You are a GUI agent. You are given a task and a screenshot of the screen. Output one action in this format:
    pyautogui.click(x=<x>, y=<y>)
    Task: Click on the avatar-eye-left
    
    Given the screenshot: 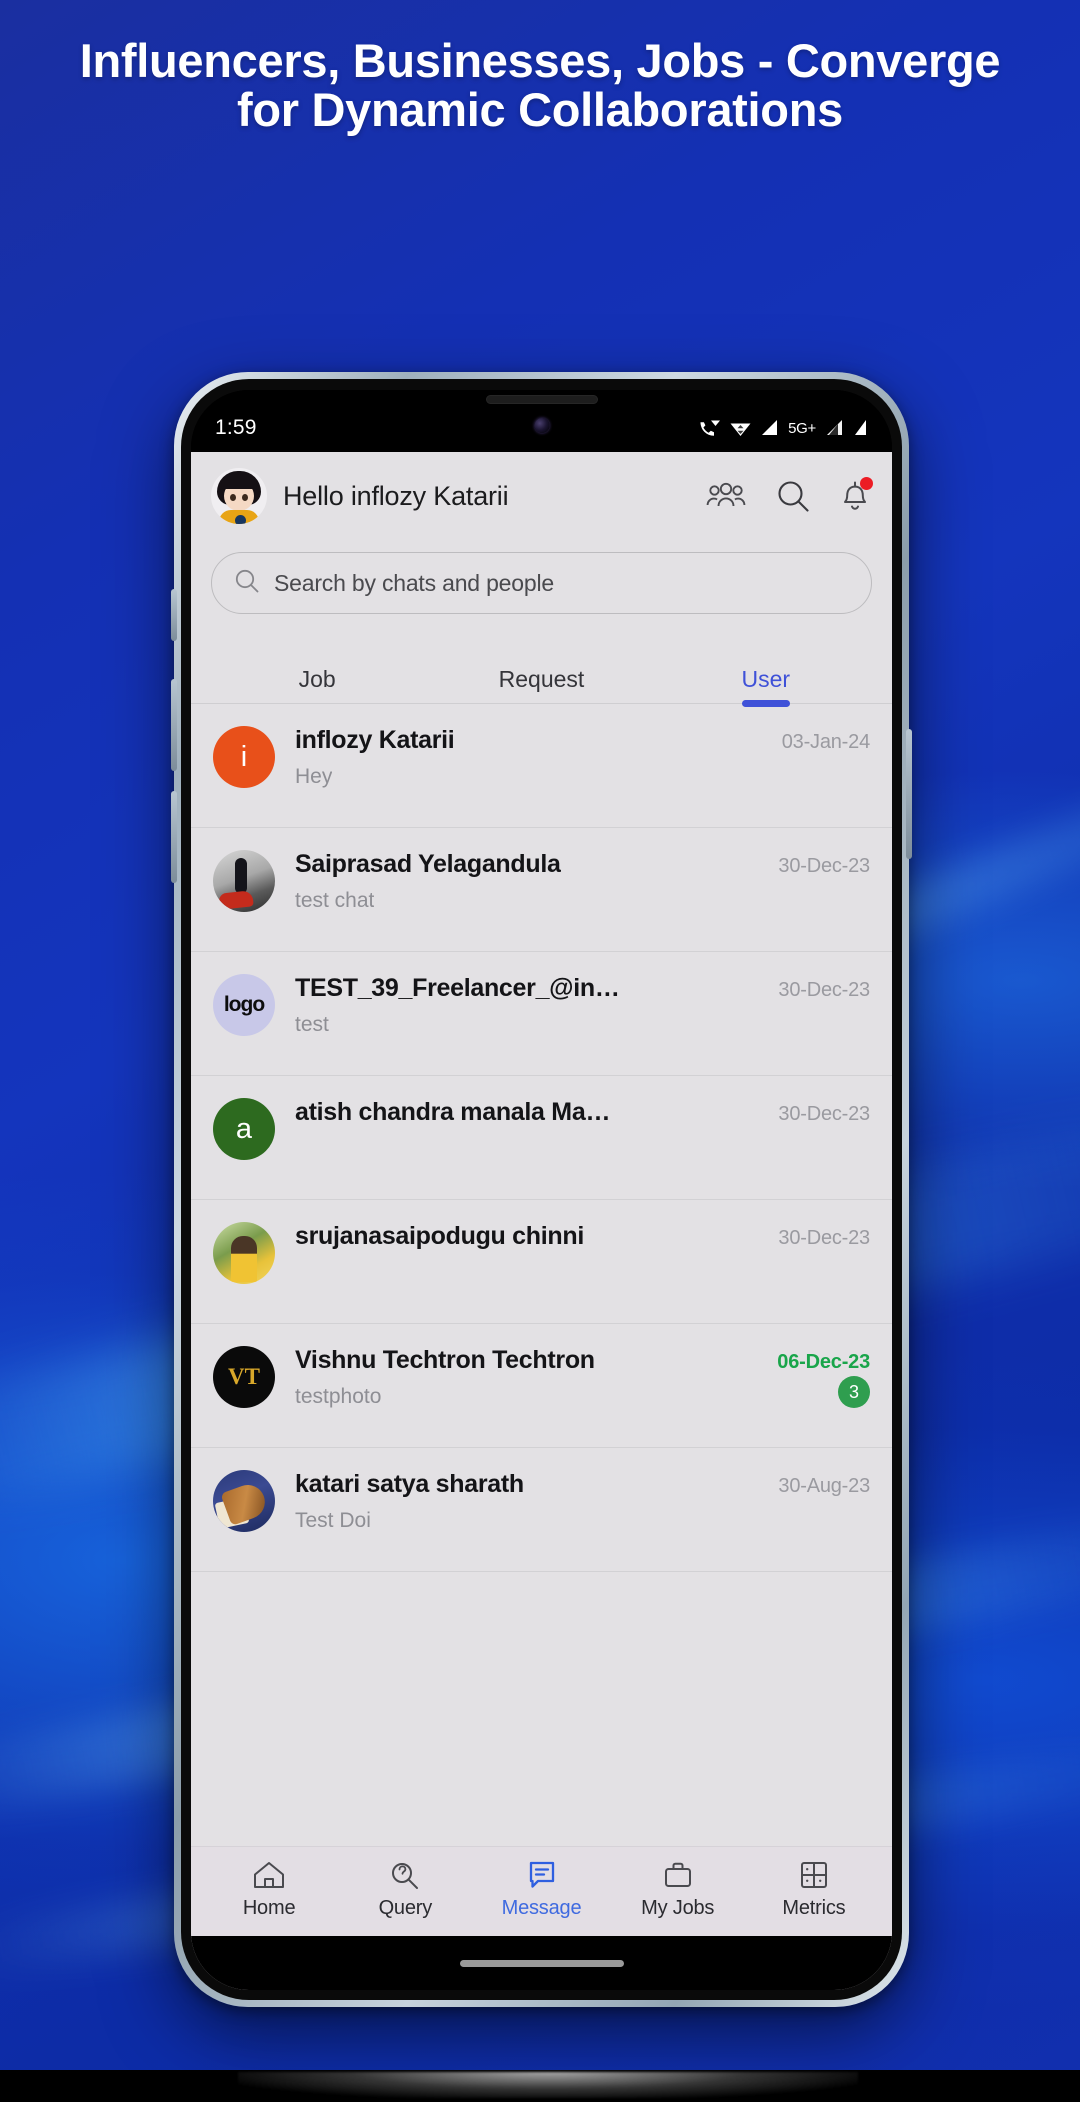 What is the action you would take?
    pyautogui.click(x=233, y=497)
    